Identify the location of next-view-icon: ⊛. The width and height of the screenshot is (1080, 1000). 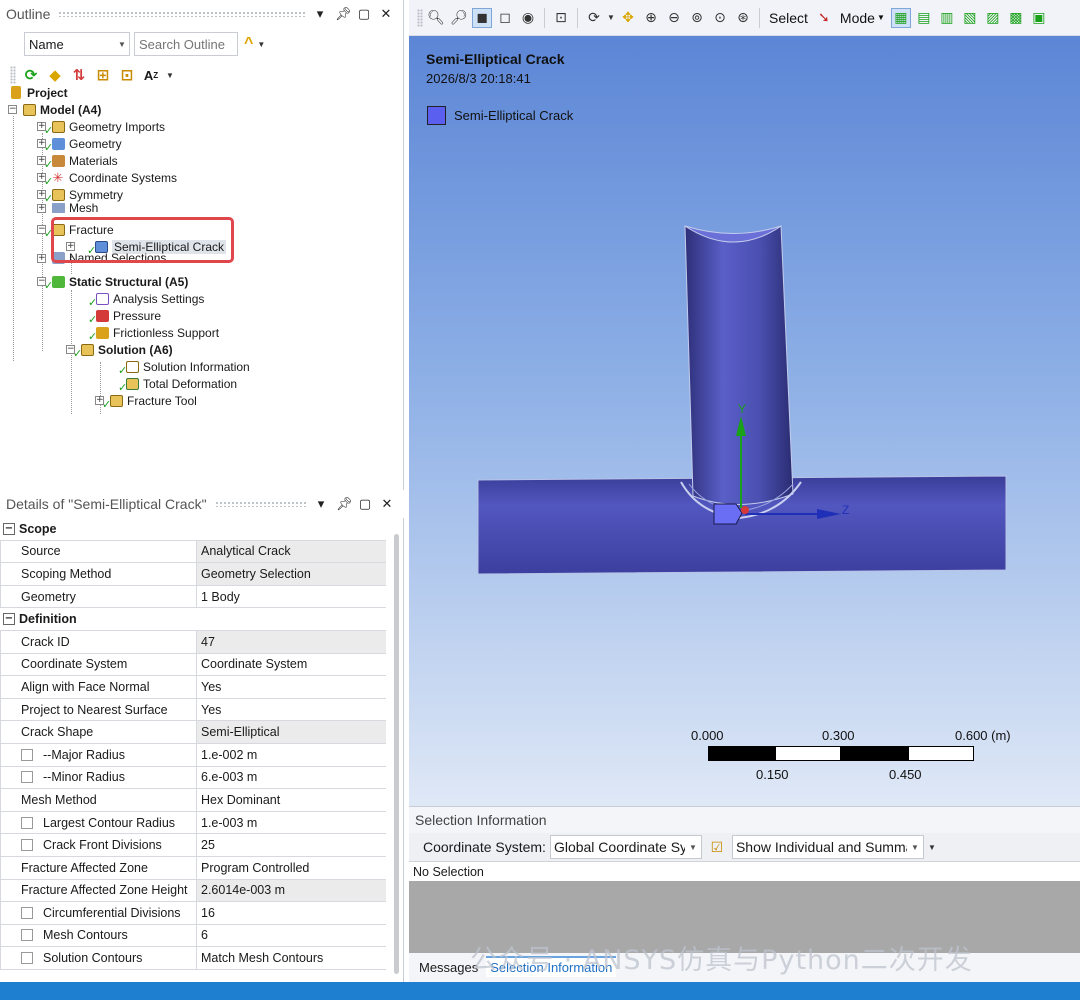
(743, 18).